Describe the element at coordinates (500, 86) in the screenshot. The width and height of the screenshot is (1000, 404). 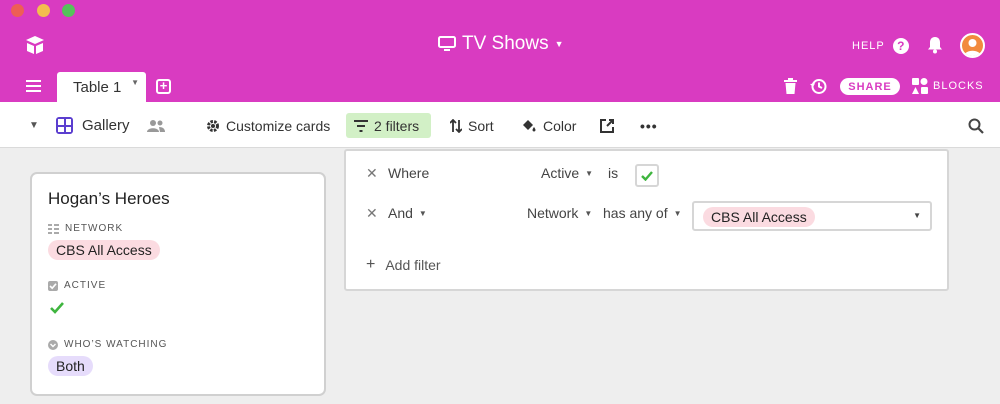
I see `table-tabs-bar: Table 1 ▼ + SHARE BLOCKS` at that location.